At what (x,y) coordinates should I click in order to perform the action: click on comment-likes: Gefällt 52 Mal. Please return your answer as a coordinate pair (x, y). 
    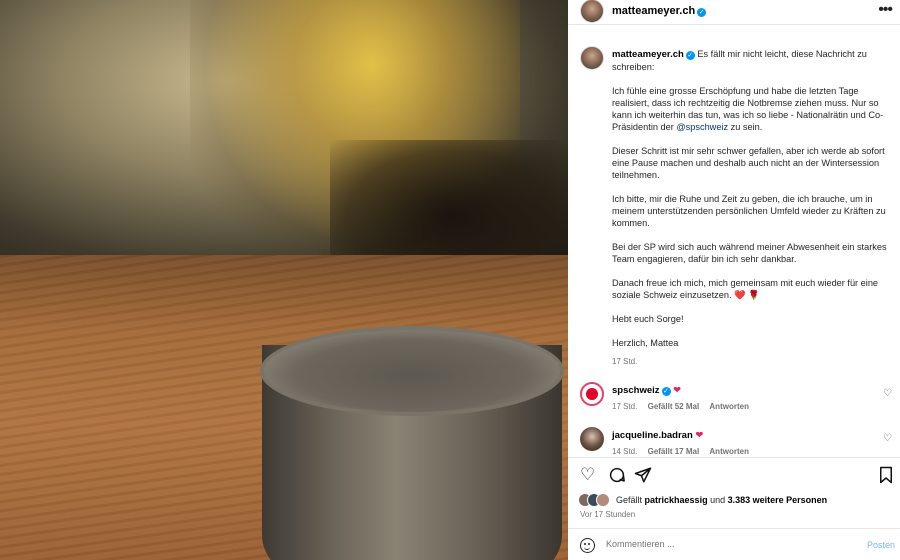
    Looking at the image, I should click on (674, 406).